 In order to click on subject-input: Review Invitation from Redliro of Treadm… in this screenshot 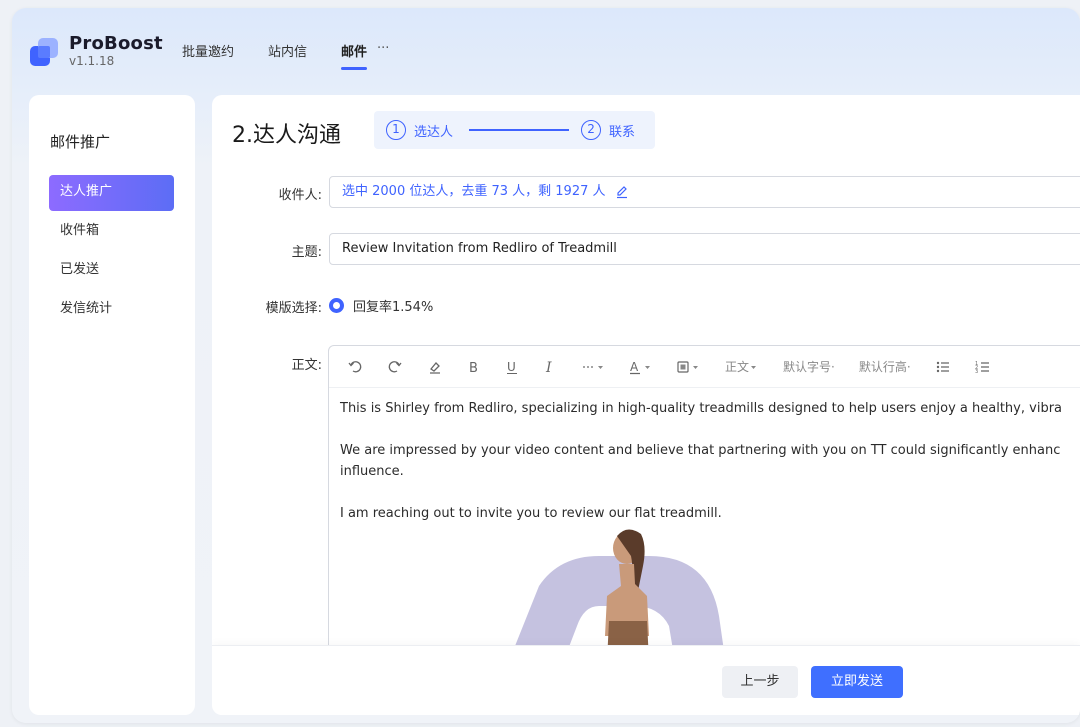, I will do `click(704, 249)`.